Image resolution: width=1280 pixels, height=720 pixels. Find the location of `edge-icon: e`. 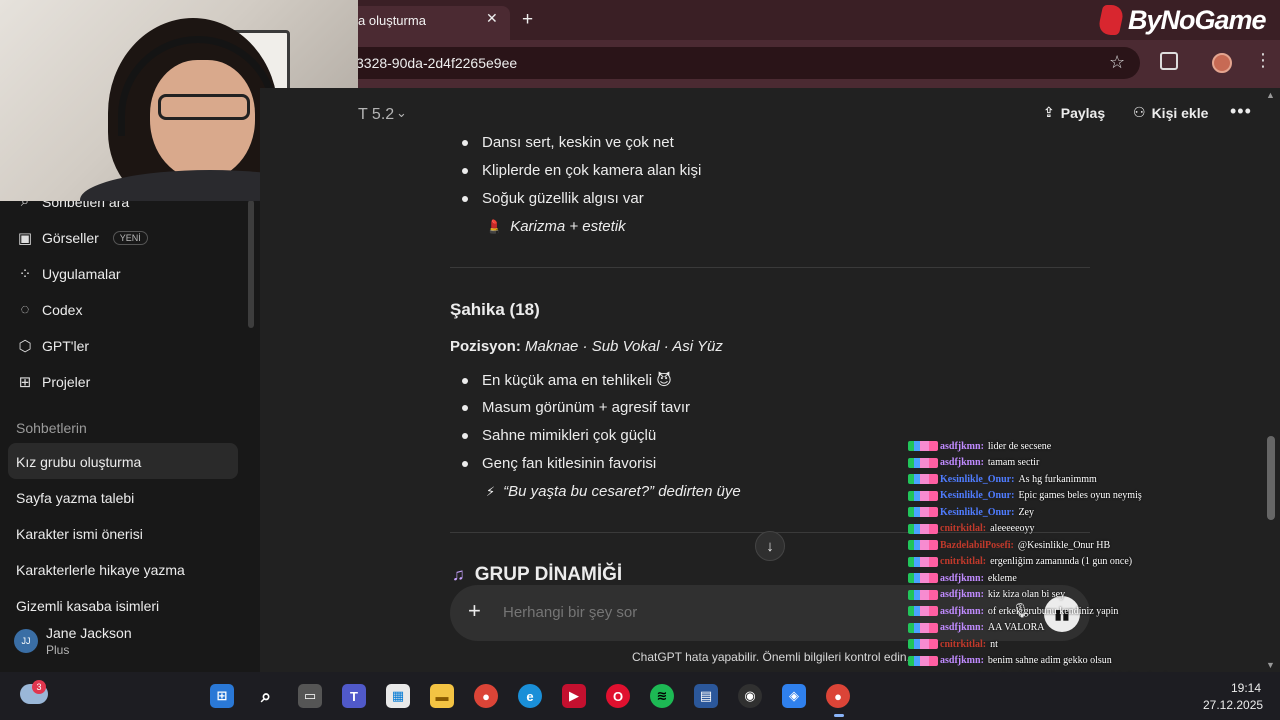

edge-icon: e is located at coordinates (530, 696).